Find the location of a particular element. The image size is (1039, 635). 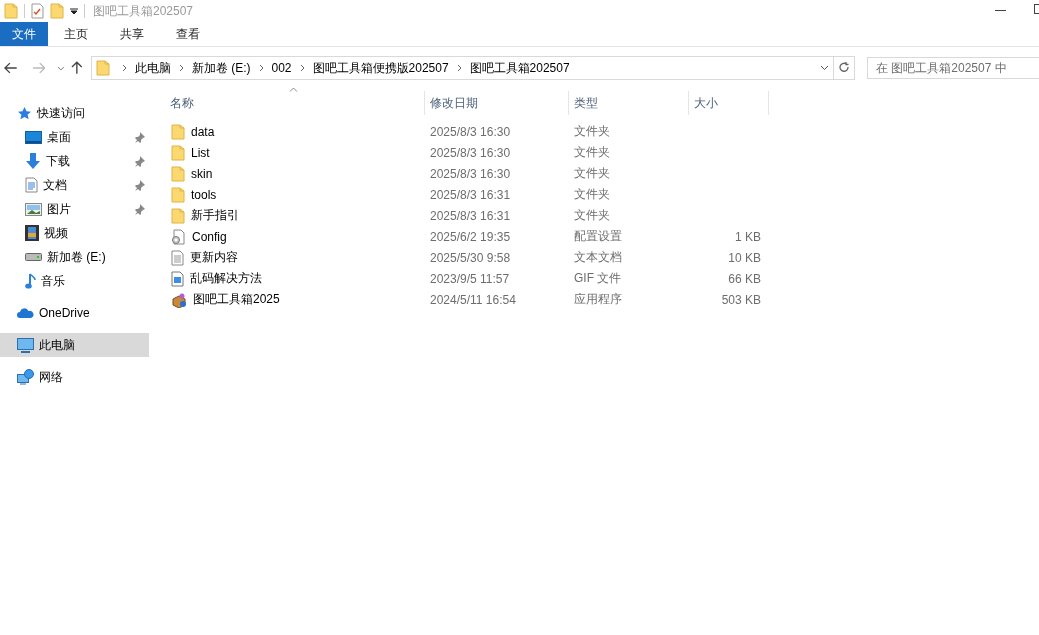

sidebar-item: 下载 is located at coordinates (74, 161).